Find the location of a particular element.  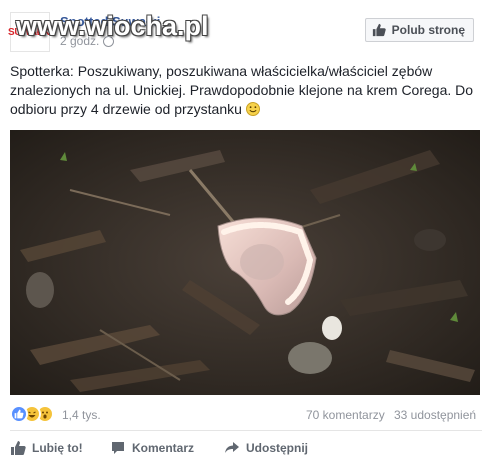

comment-button: Komentarz is located at coordinates (152, 448).